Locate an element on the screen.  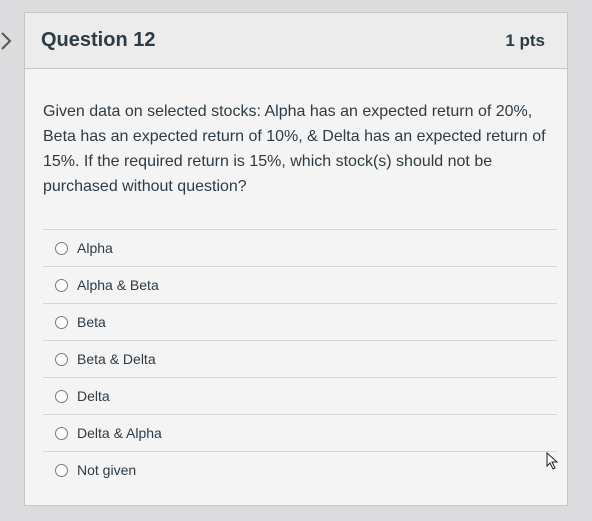
answer-option-beta-delta: Beta & Delta is located at coordinates (300, 358).